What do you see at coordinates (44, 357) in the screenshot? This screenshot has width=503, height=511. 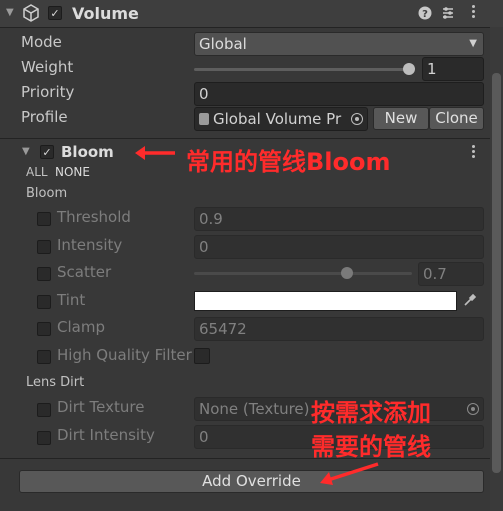 I see `high-quality-override-checkbox` at bounding box center [44, 357].